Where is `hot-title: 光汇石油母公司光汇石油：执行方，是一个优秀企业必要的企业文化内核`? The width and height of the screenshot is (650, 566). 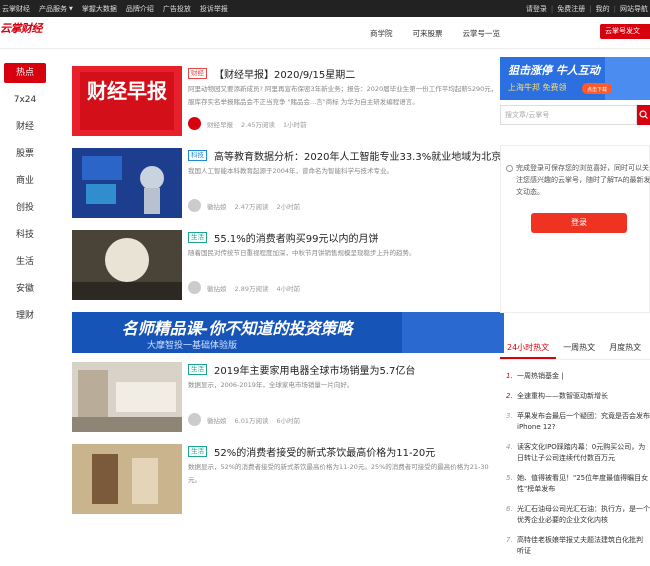
hot-title: 光汇石油母公司光汇石油：执行方，是一个优秀企业必要的企业文化内核 is located at coordinates (583, 515).